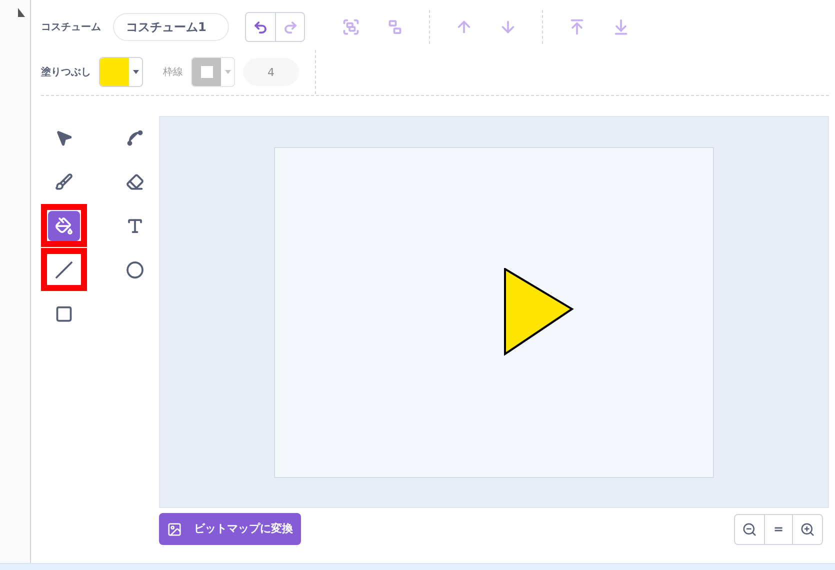  What do you see at coordinates (64, 181) in the screenshot?
I see `brush-icon` at bounding box center [64, 181].